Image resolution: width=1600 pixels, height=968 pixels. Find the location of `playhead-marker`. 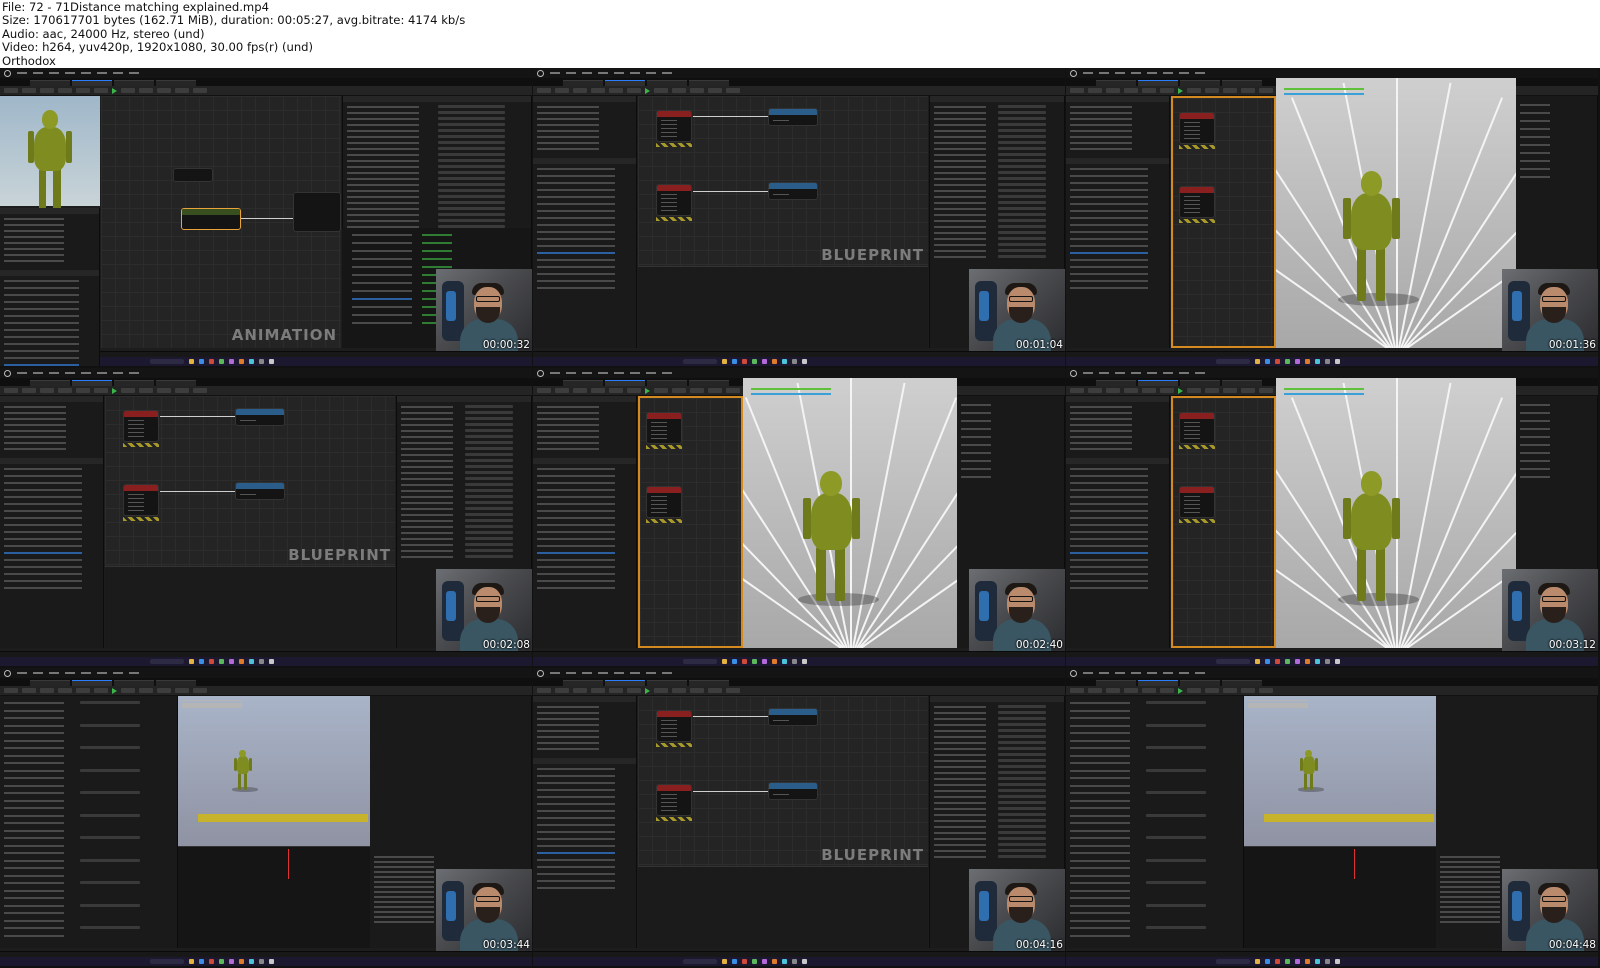

playhead-marker is located at coordinates (288, 864).